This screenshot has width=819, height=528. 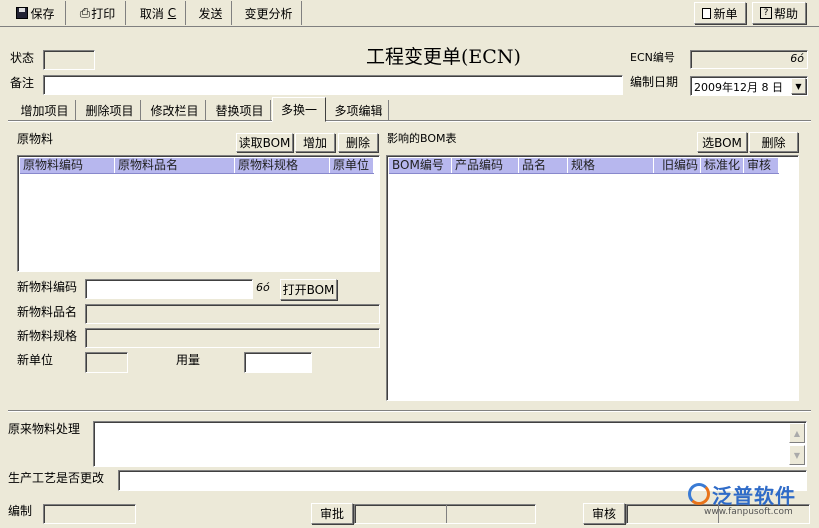 I want to click on scroll-up-button: ▲, so click(x=797, y=433).